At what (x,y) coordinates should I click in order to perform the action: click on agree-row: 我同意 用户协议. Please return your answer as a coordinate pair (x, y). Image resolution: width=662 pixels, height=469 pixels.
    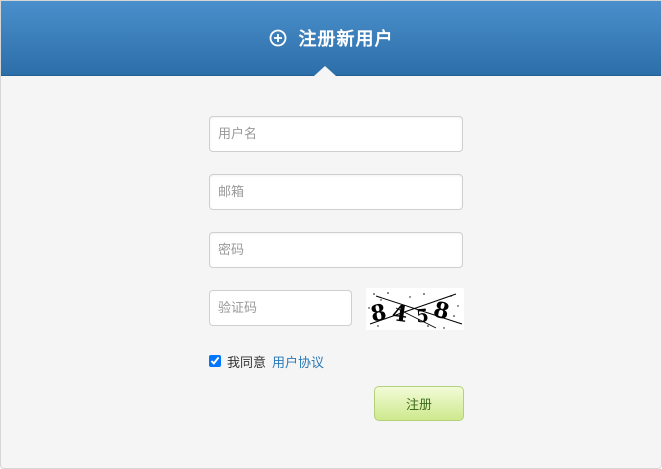
    Looking at the image, I should click on (266, 361).